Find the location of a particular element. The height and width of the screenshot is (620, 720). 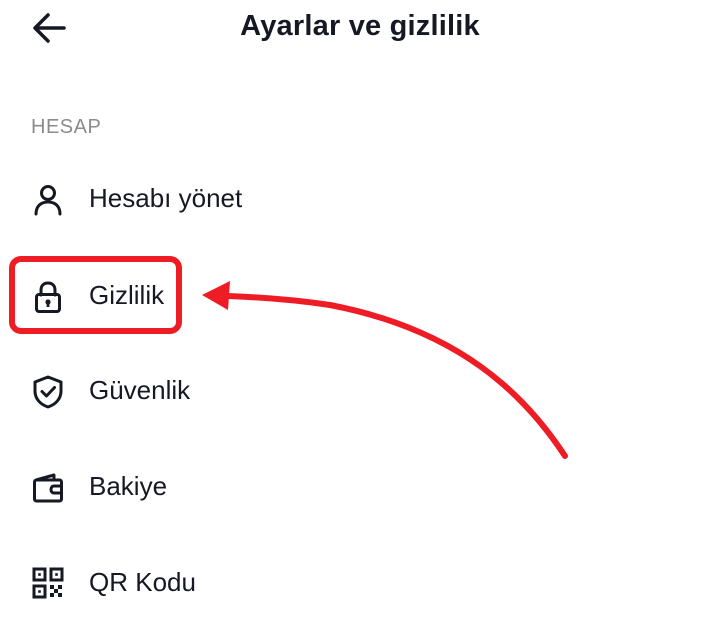

menu-item-label: Bakiye is located at coordinates (128, 486).